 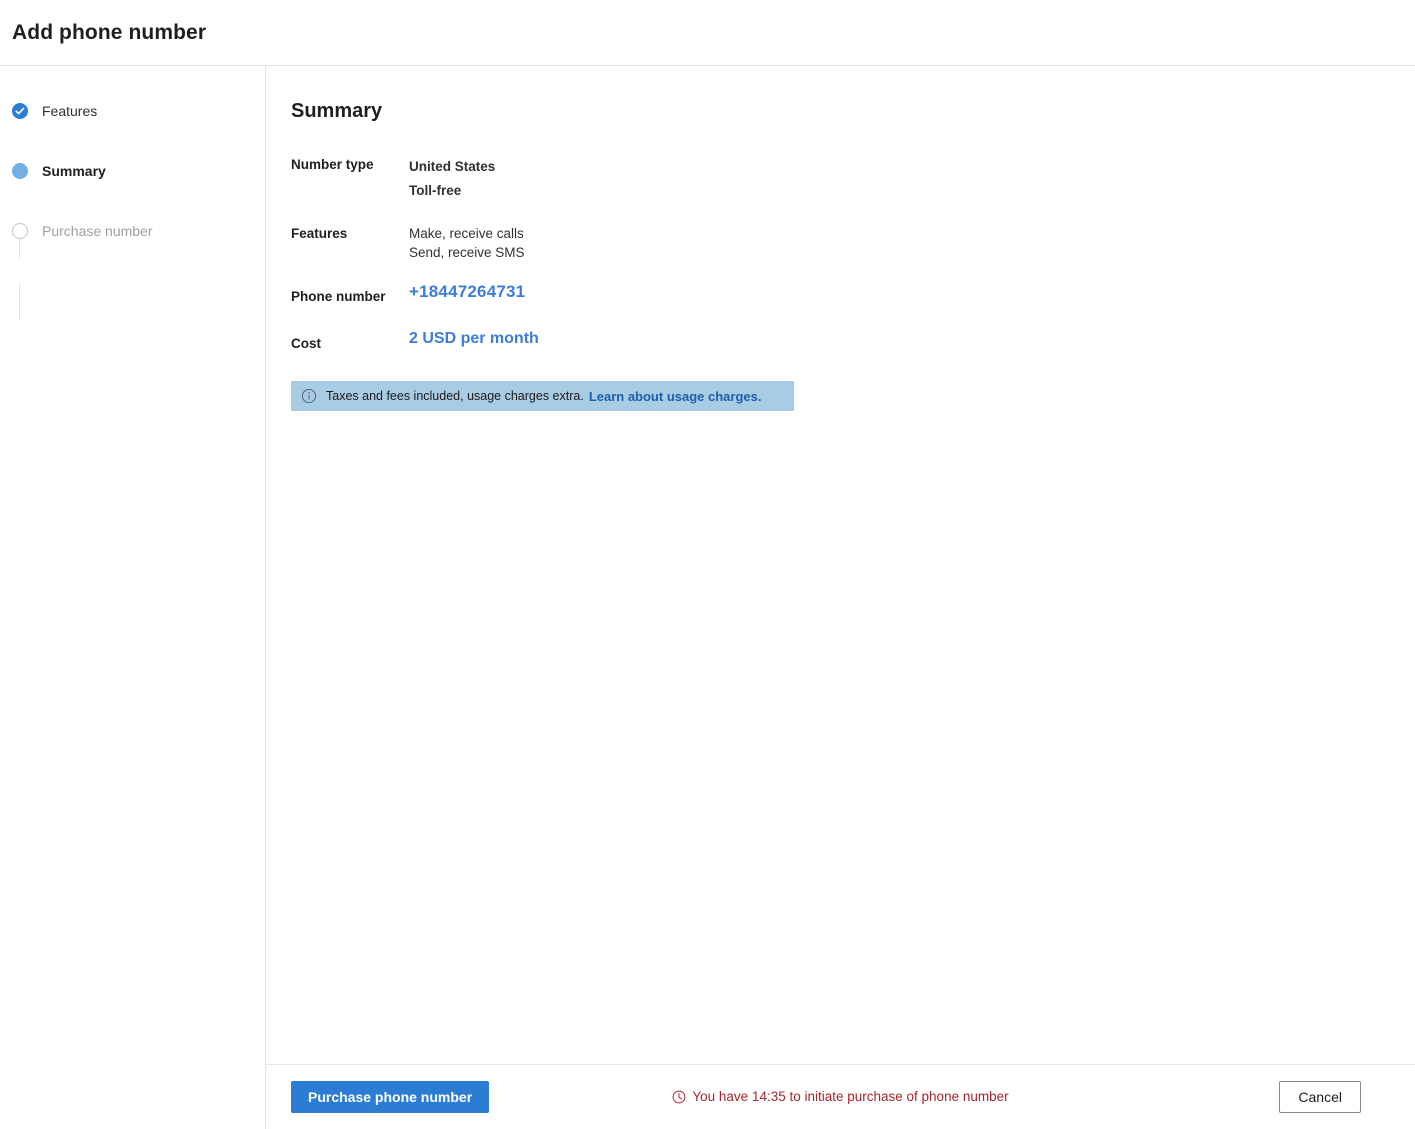 What do you see at coordinates (840, 1096) in the screenshot?
I see `panel-footer: Purchase phone number Cancel` at bounding box center [840, 1096].